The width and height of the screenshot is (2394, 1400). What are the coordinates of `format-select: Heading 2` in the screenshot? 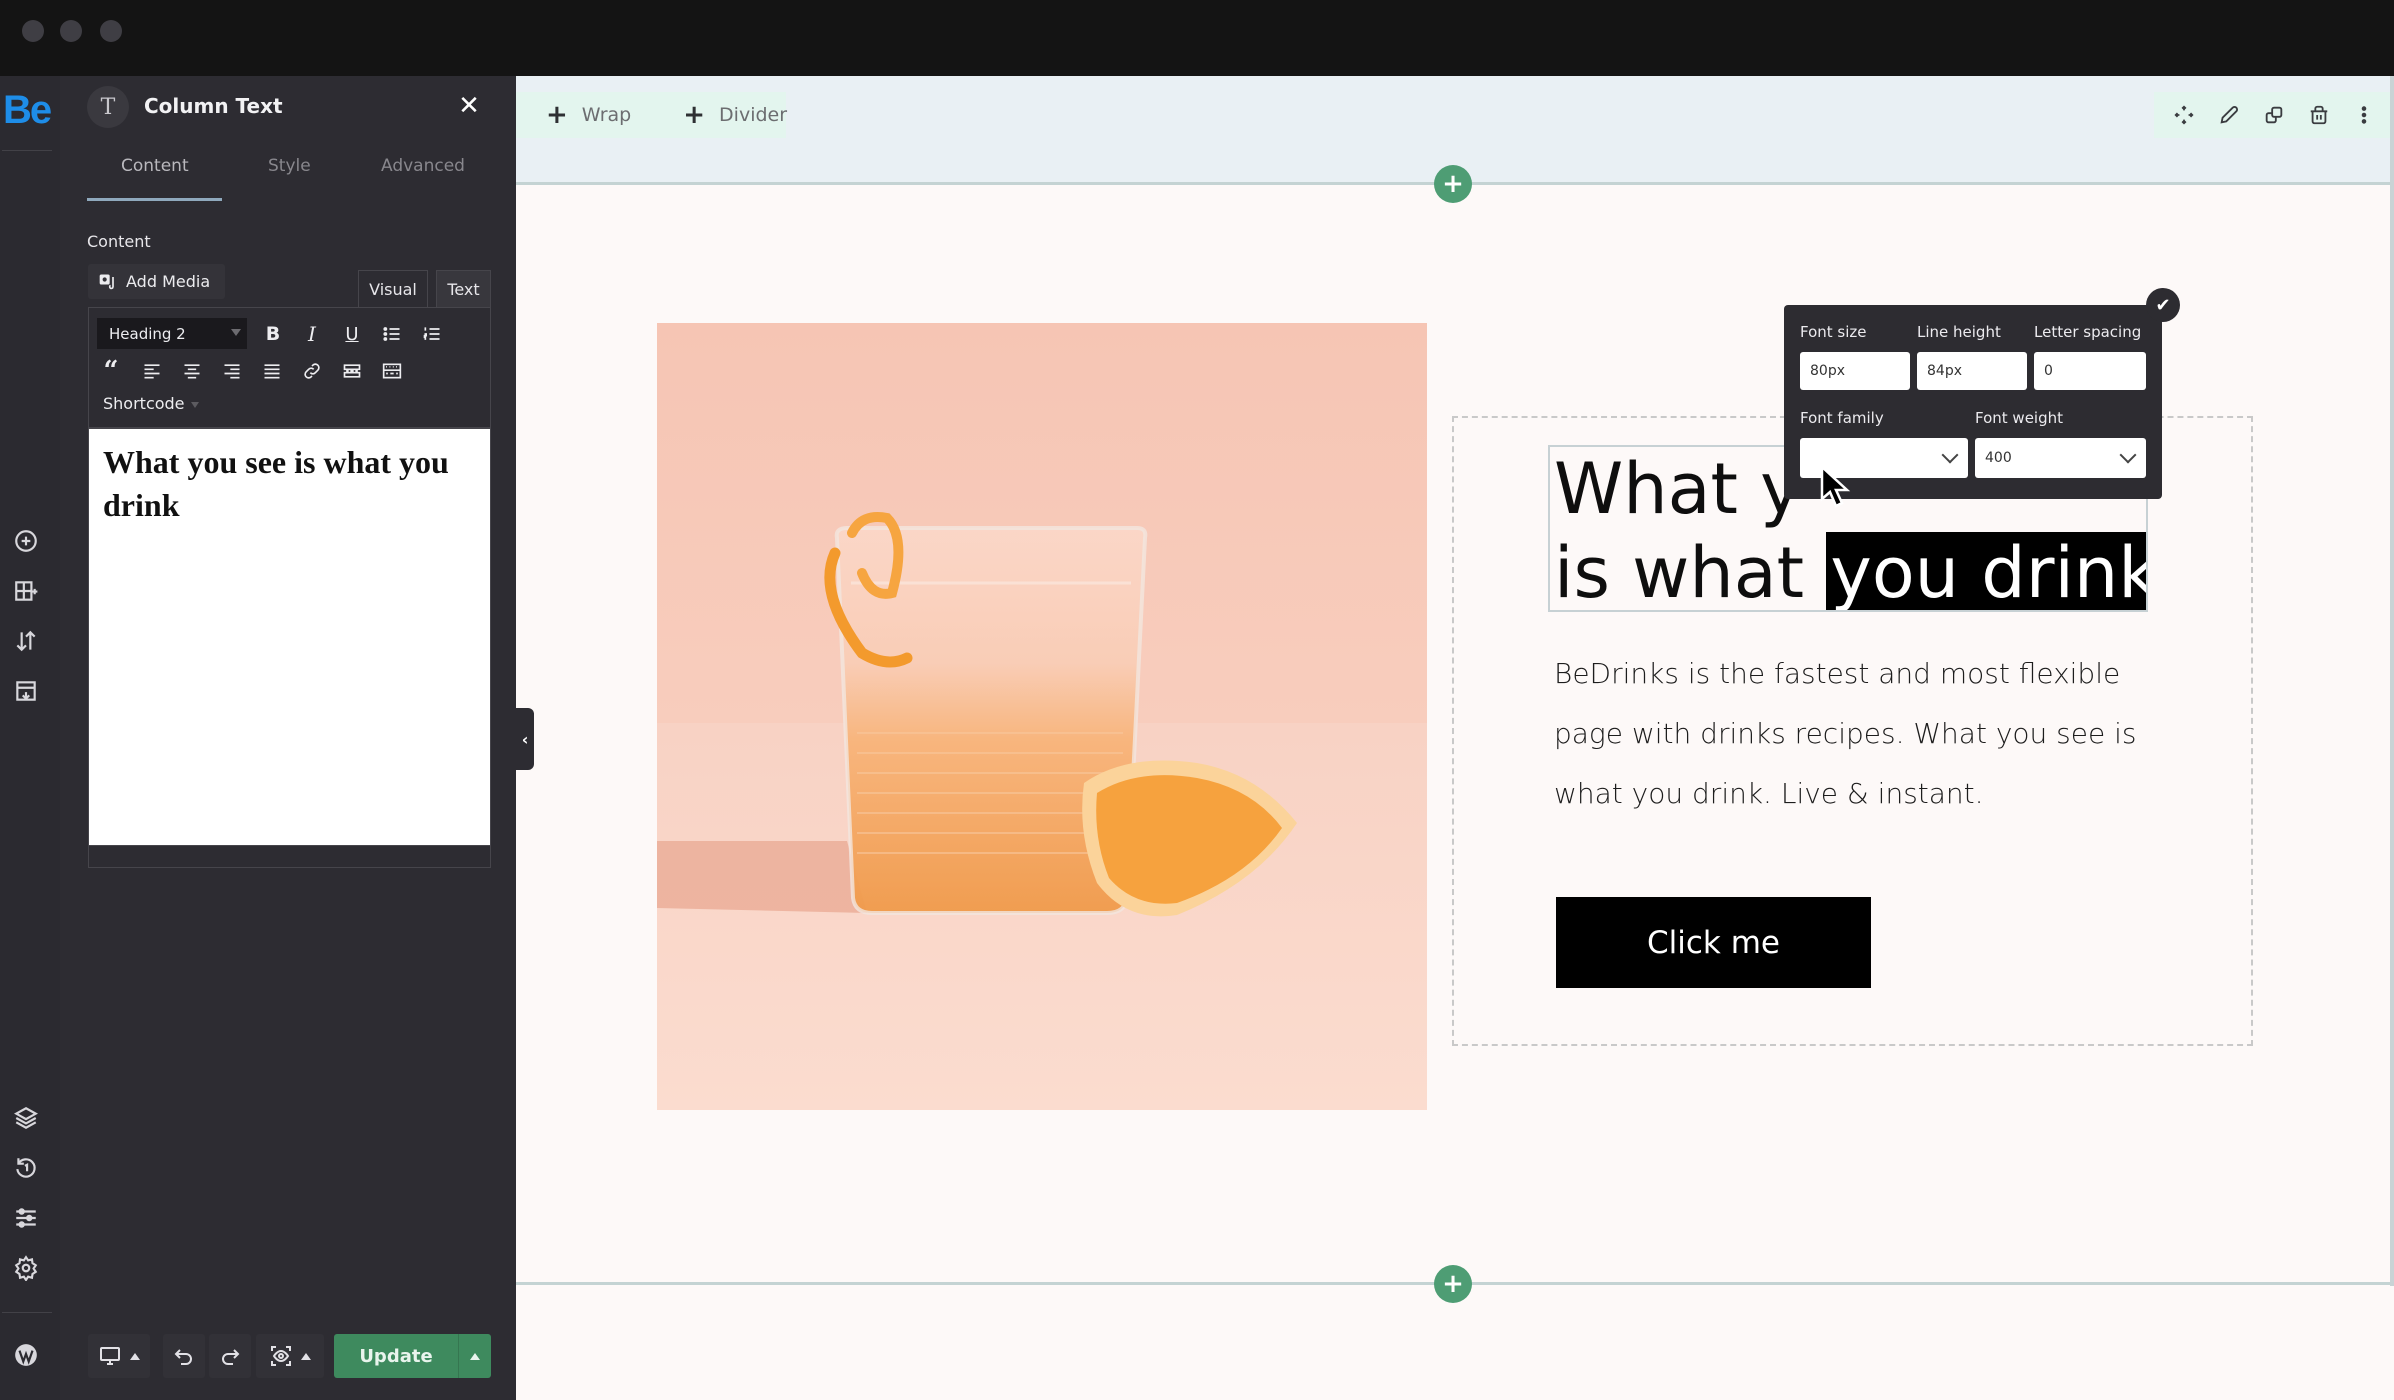 It's located at (172, 333).